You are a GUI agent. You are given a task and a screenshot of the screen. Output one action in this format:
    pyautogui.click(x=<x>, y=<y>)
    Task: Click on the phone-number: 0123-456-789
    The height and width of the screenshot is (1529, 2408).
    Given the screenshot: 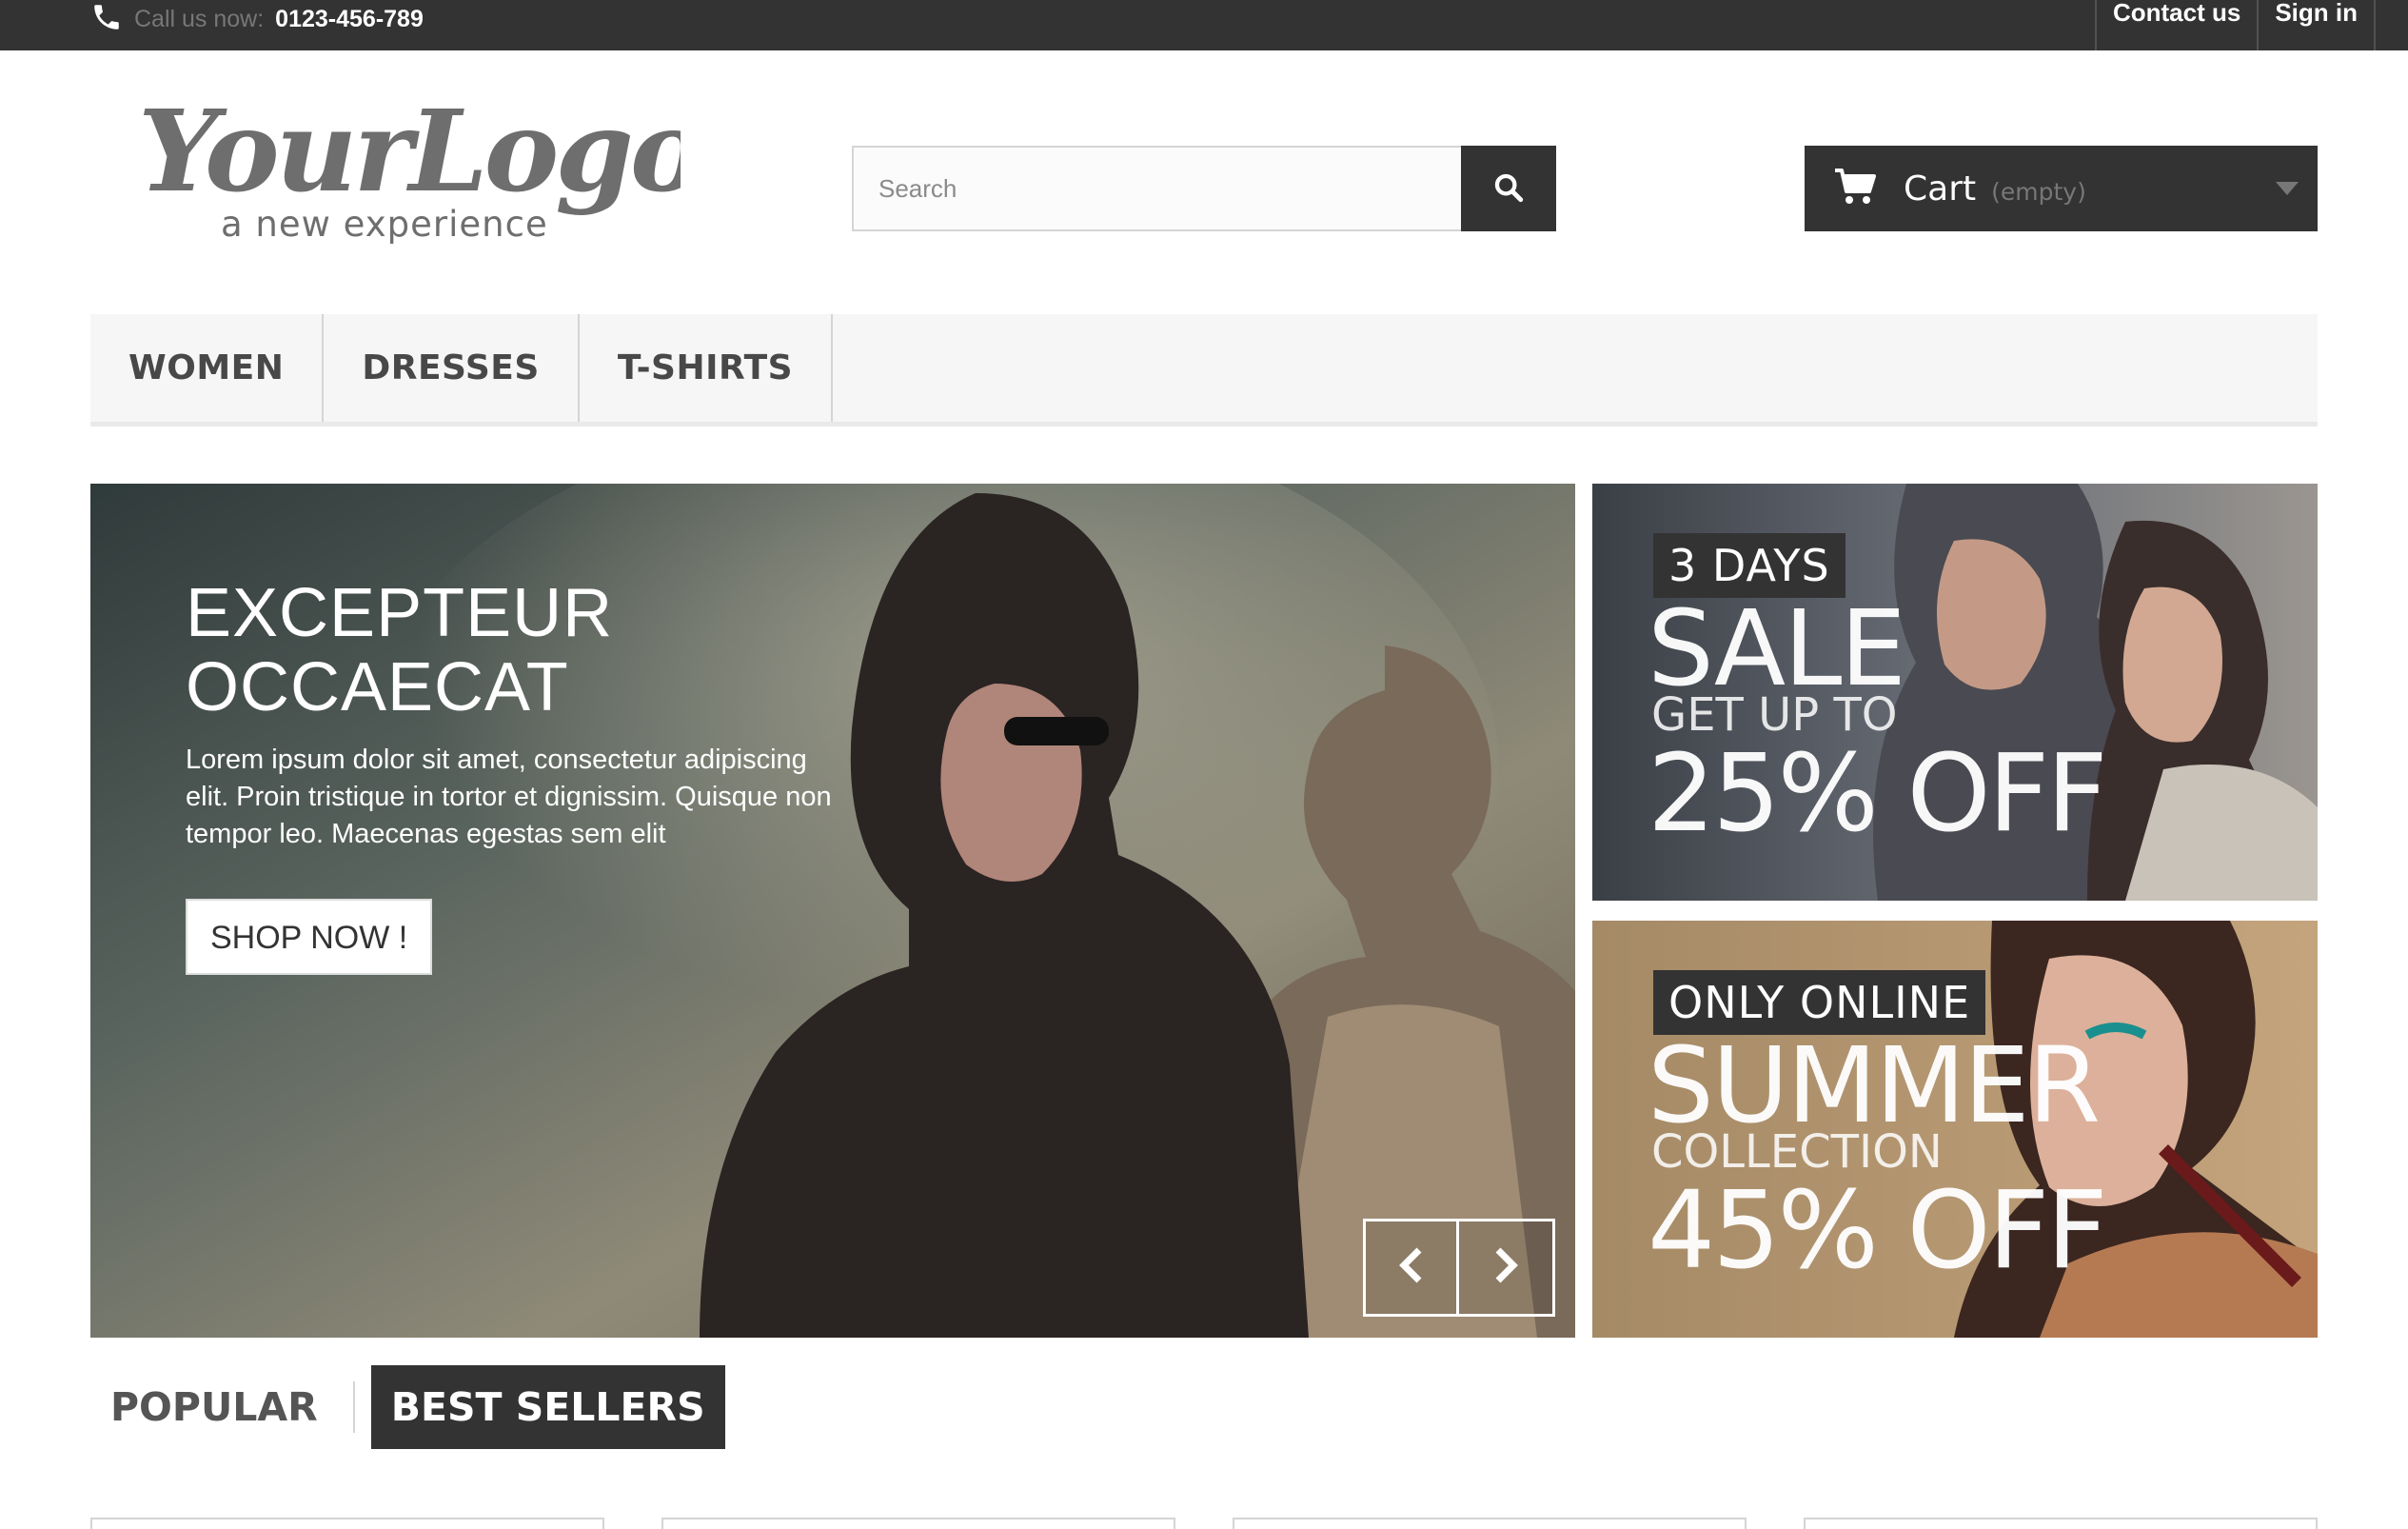 What is the action you would take?
    pyautogui.click(x=349, y=18)
    